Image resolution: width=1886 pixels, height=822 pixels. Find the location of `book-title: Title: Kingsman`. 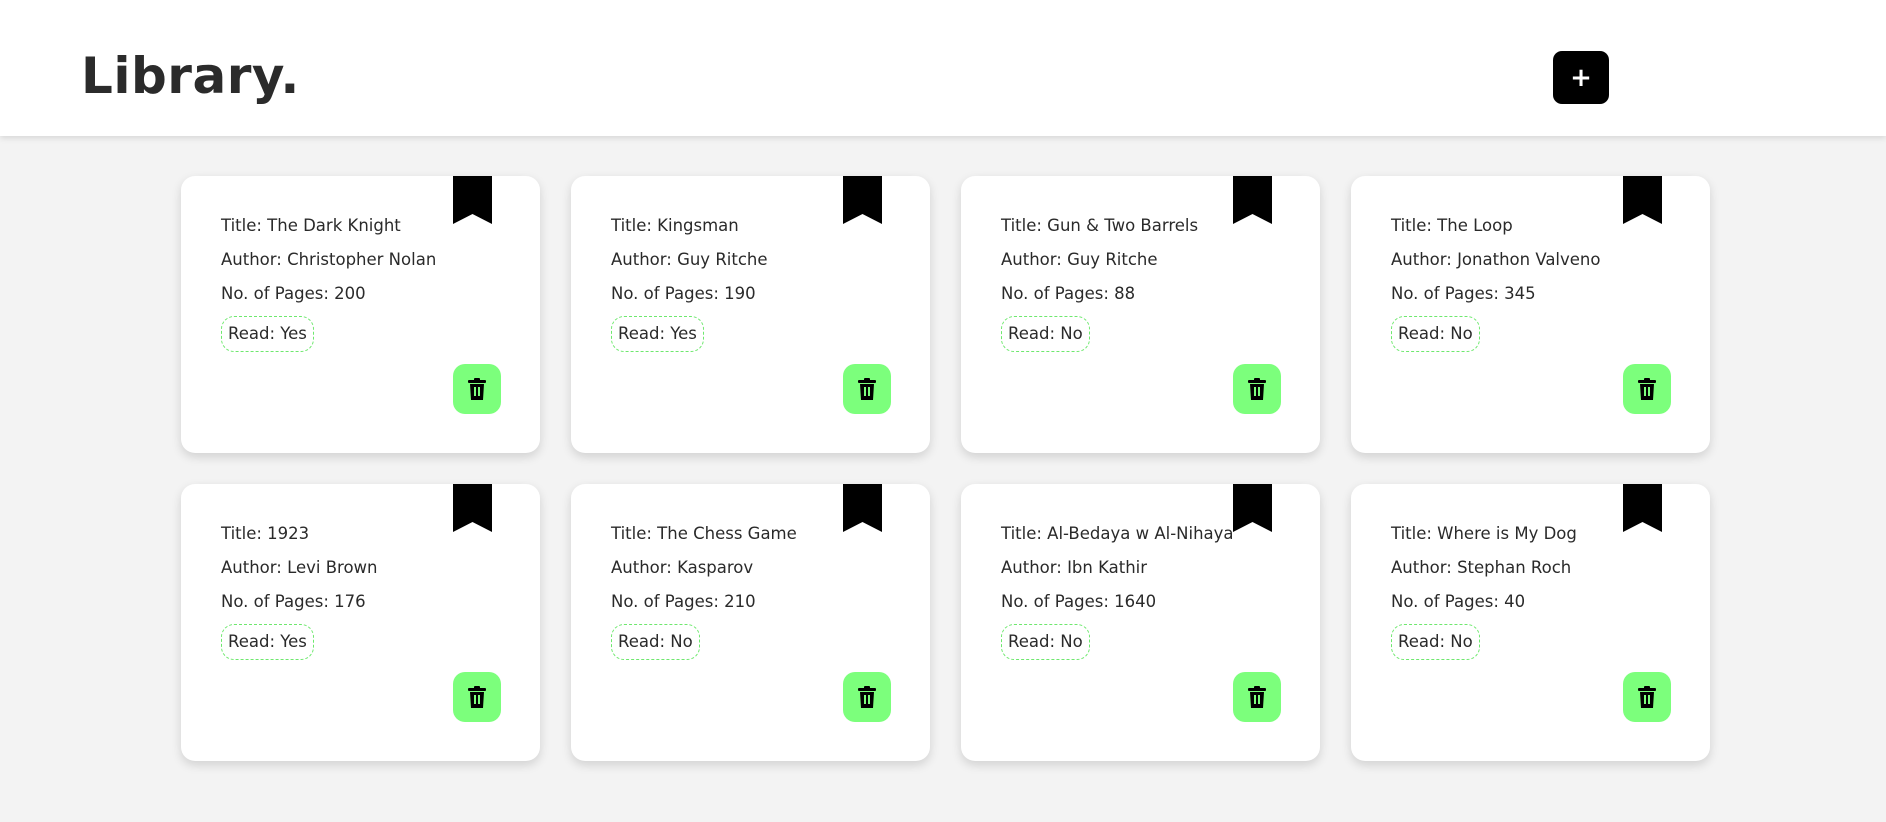

book-title: Title: Kingsman is located at coordinates (675, 225).